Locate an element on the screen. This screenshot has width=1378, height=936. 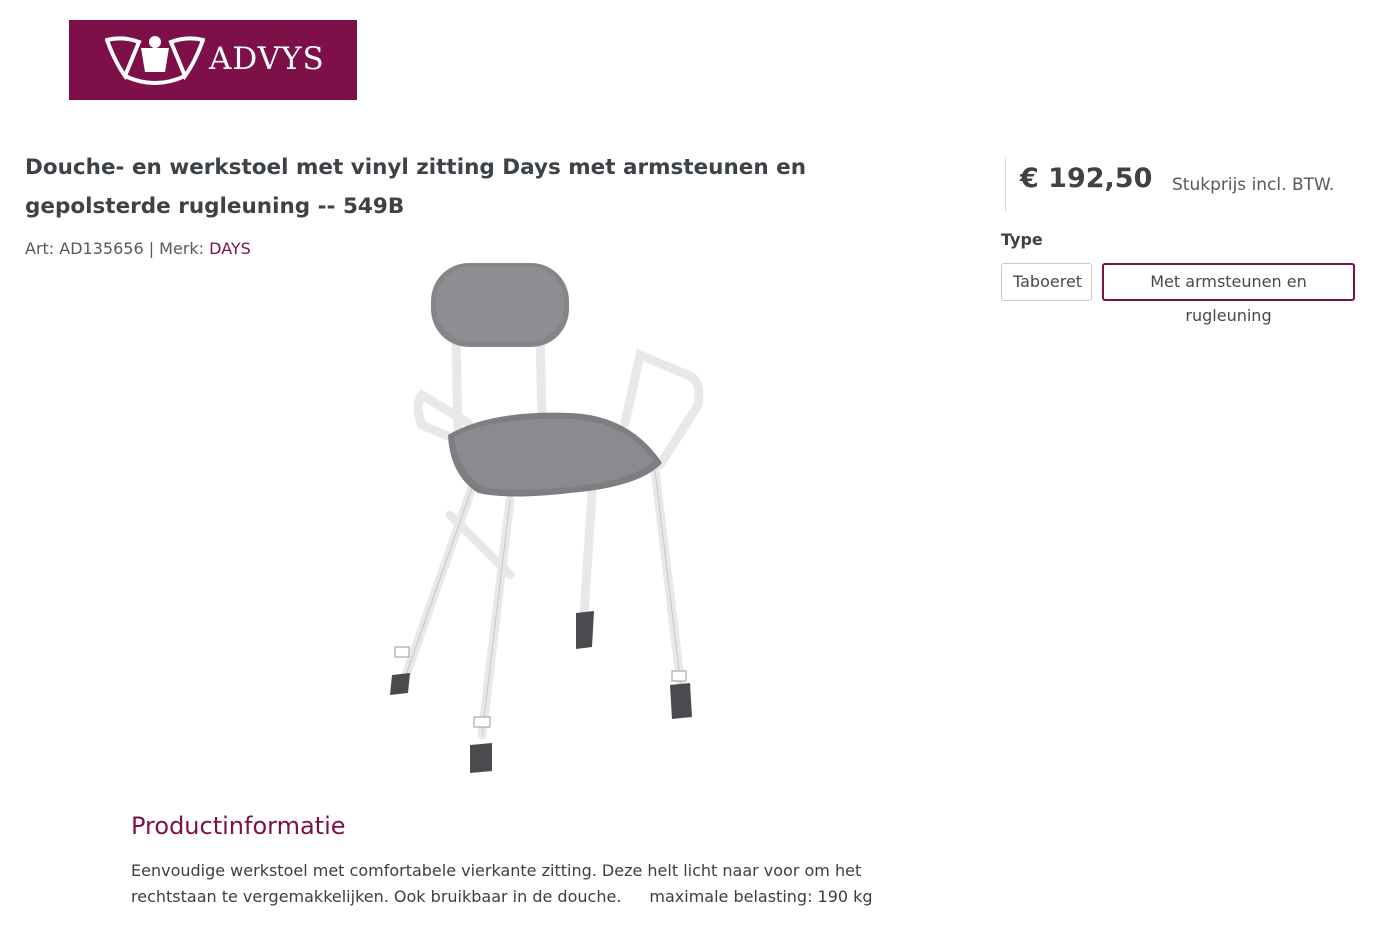
logo-mark-icon is located at coordinates (155, 60).